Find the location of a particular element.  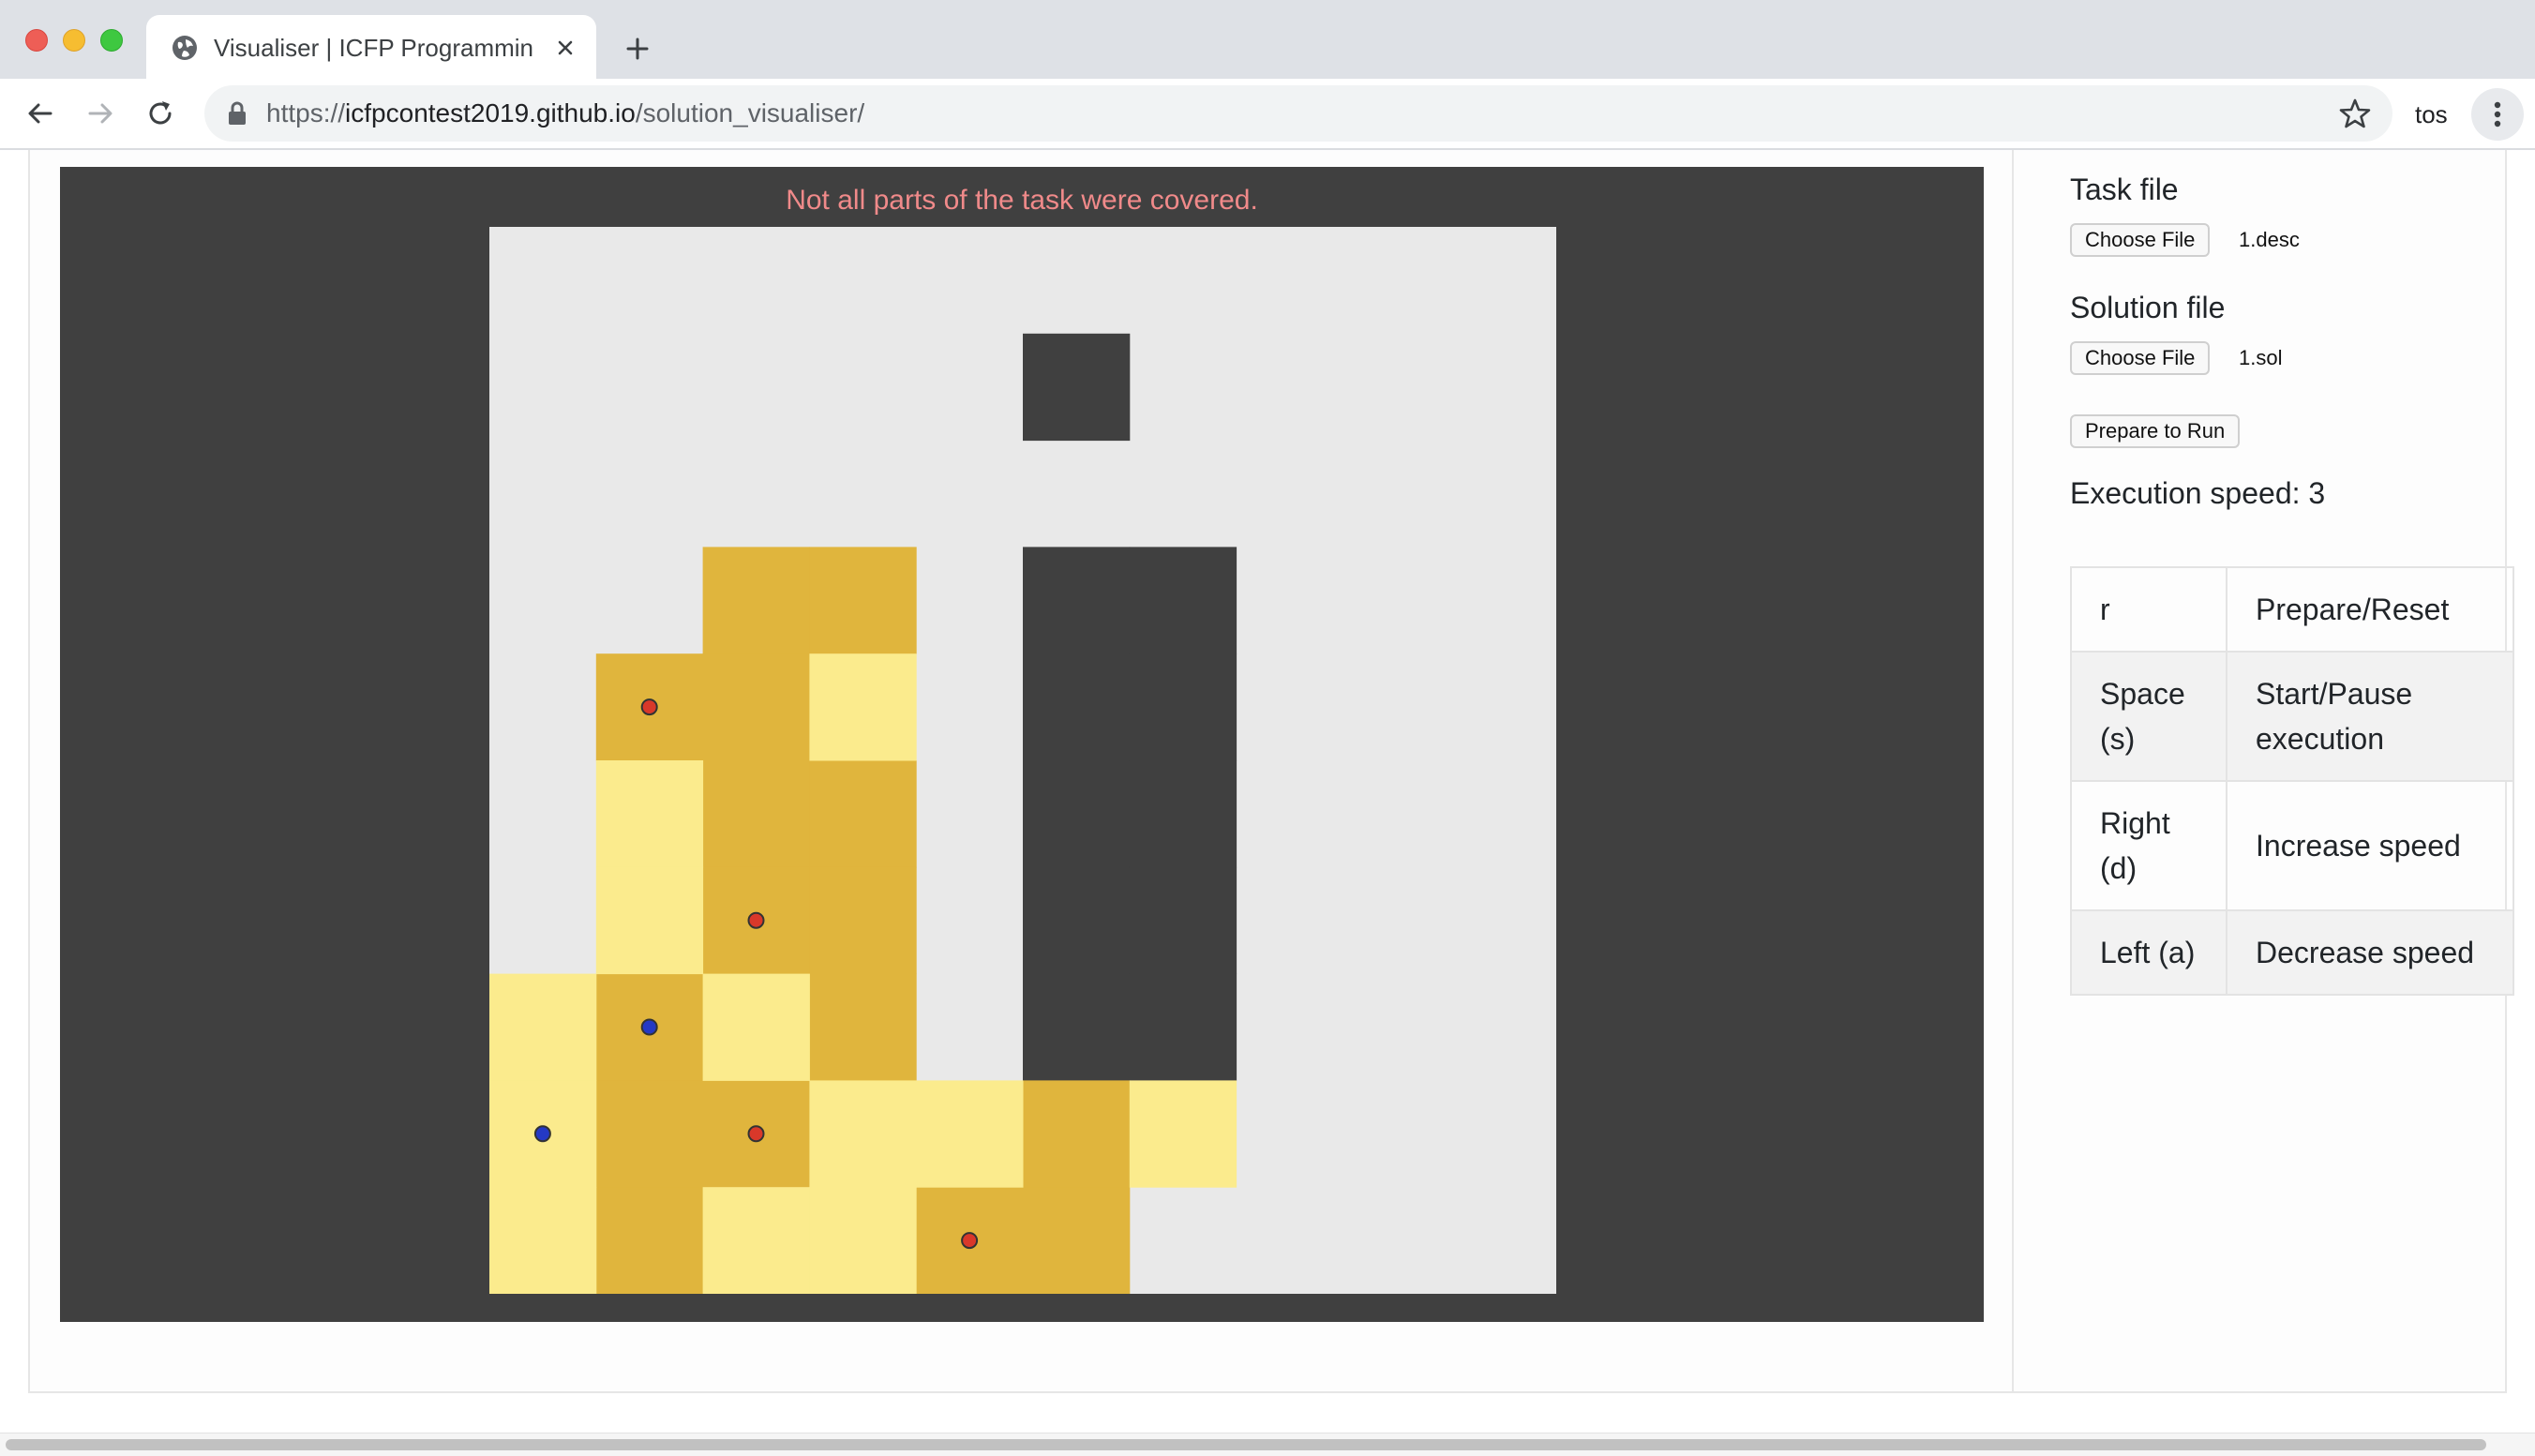

action-cell: Increase speed is located at coordinates (2370, 845).